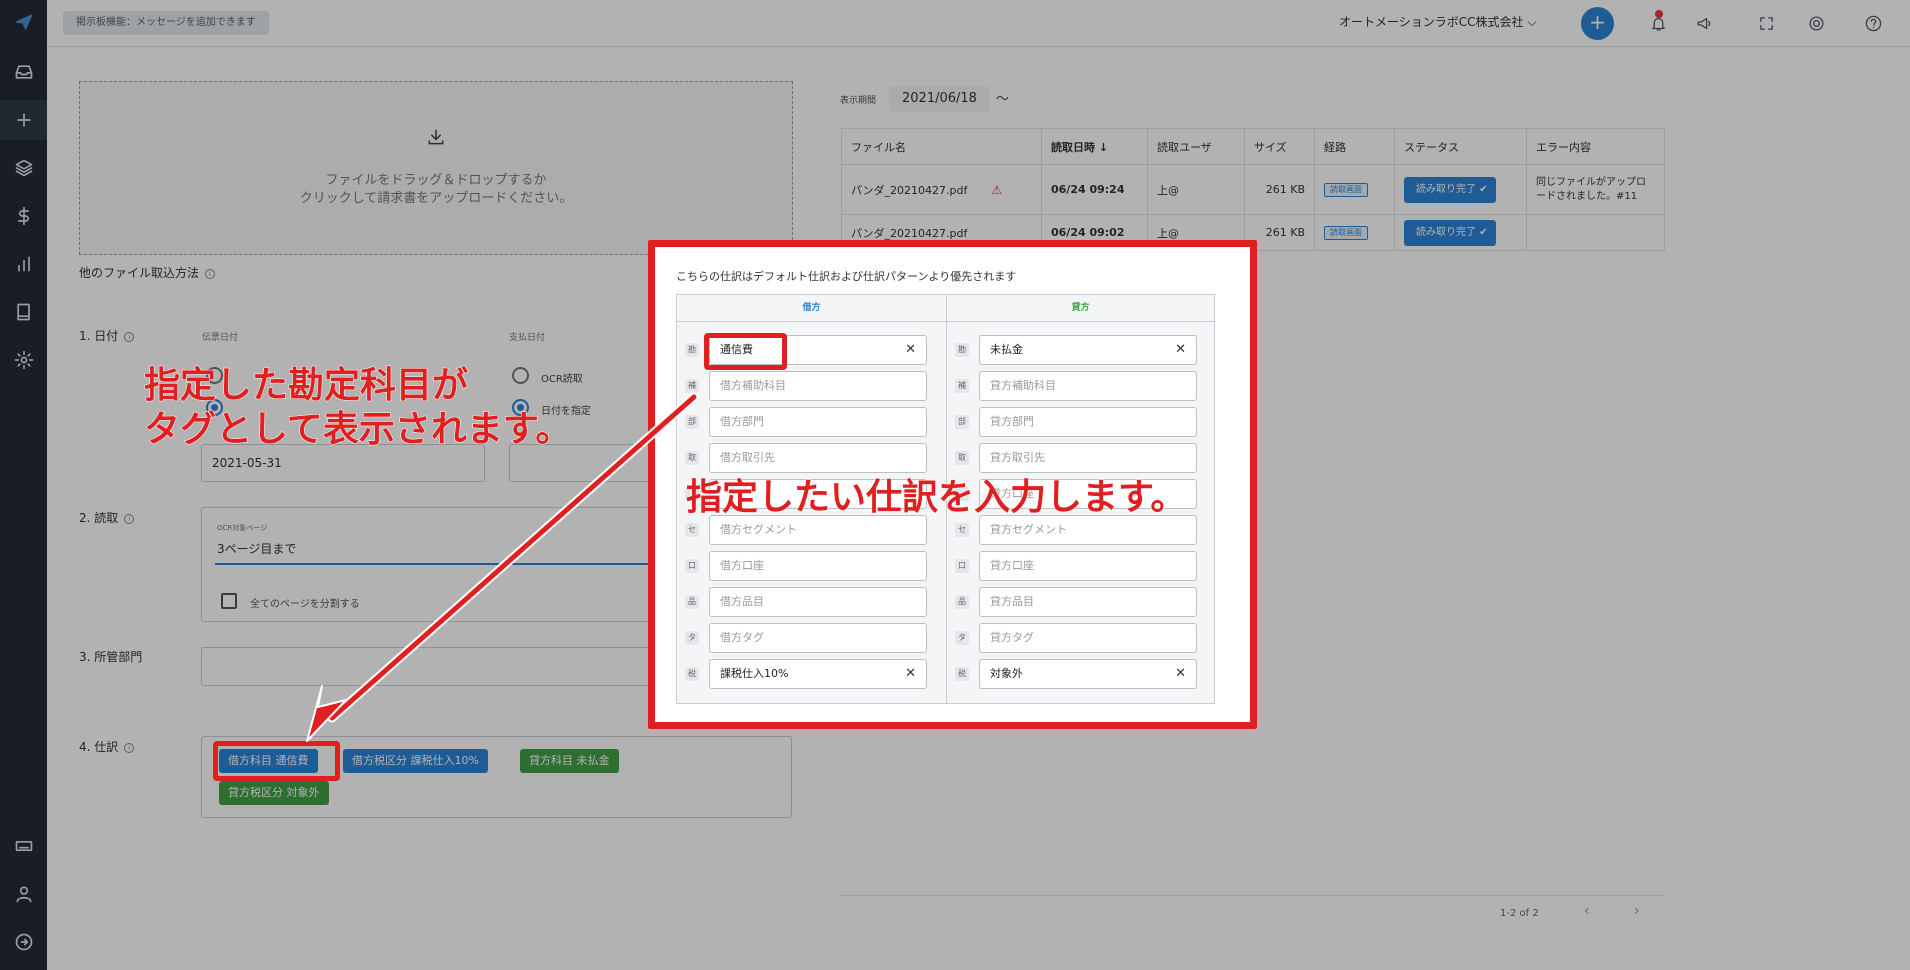  I want to click on debit-row-label: 補, so click(692, 386).